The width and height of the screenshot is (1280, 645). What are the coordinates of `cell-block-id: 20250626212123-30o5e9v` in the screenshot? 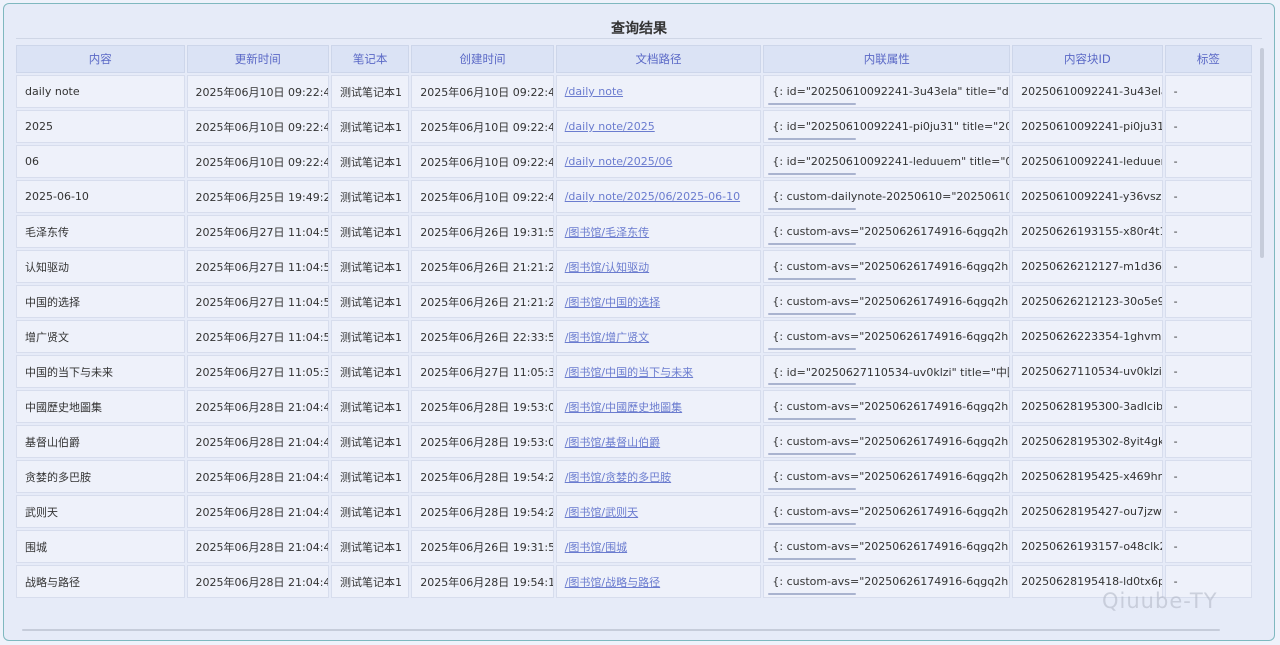 It's located at (1087, 301).